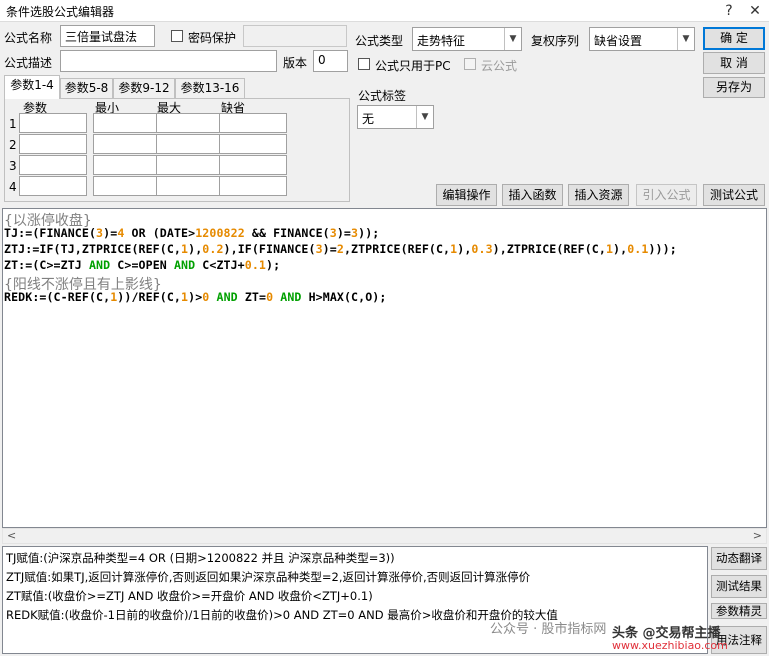 This screenshot has width=769, height=656. Describe the element at coordinates (467, 39) in the screenshot. I see `formula-type-select: 走势特征 ▼` at that location.